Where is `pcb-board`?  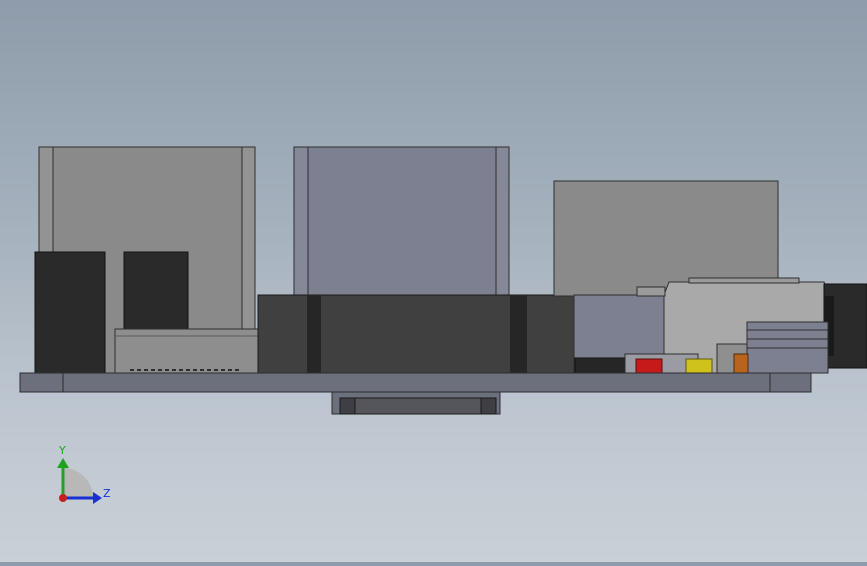
pcb-board is located at coordinates (415, 382).